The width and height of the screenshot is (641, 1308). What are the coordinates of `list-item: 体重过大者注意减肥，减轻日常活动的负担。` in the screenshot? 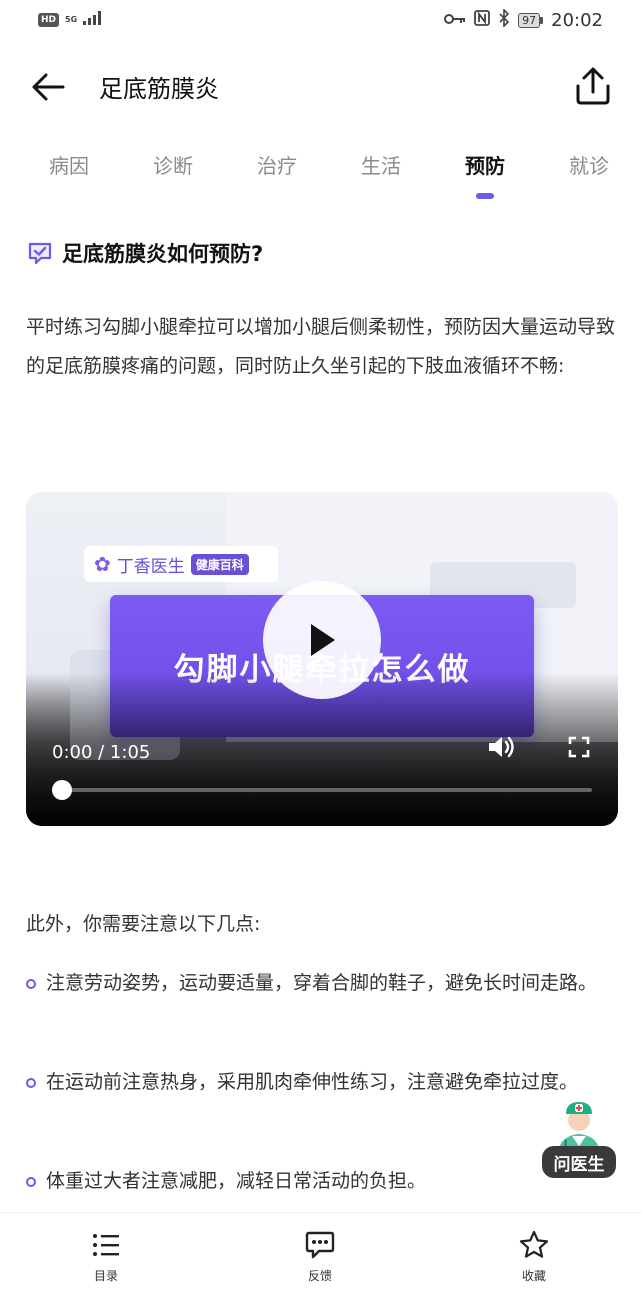 It's located at (321, 1181).